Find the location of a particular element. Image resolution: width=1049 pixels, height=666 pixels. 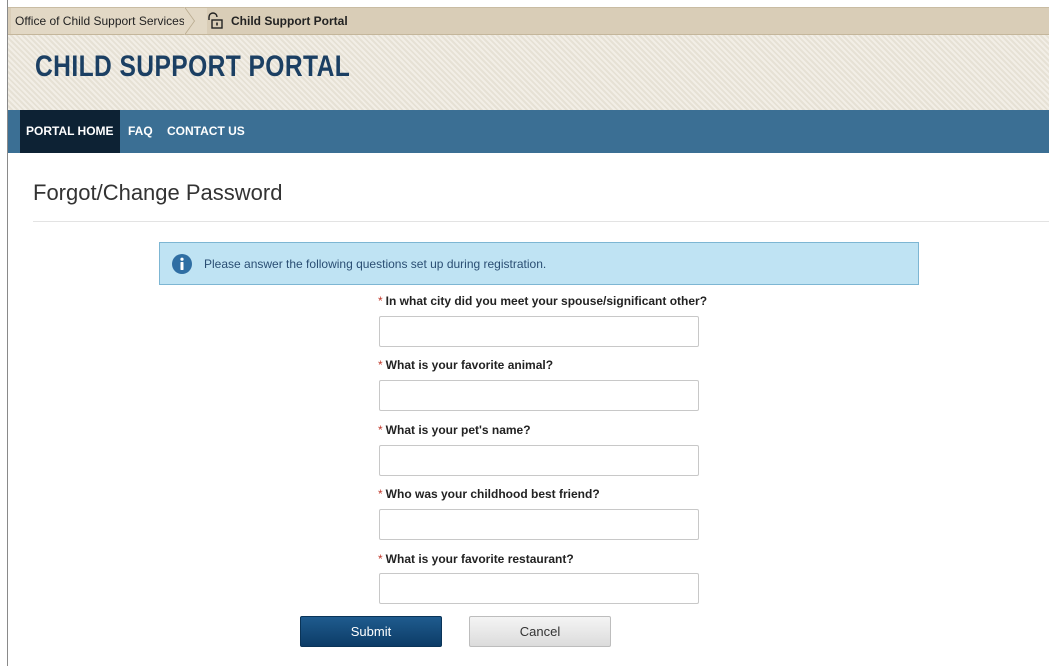

question-label-friend: * Who was your childhood best friend? is located at coordinates (489, 494).